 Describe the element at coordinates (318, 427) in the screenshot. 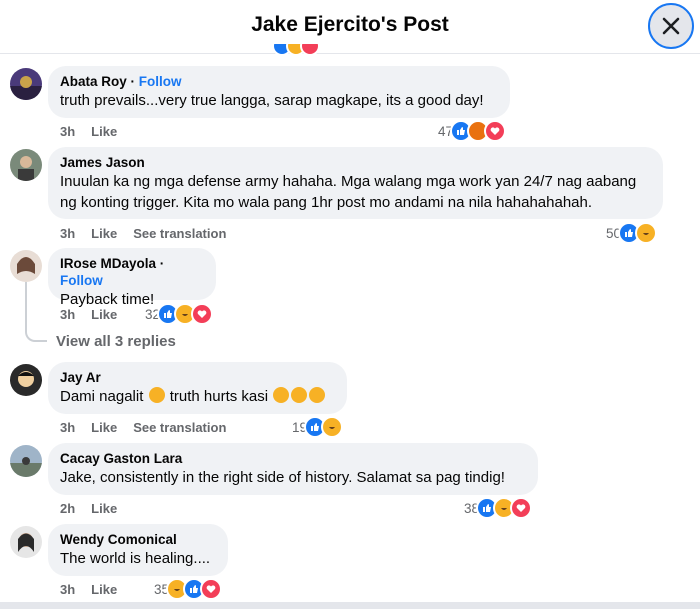

I see `reaction-summary: 19` at that location.